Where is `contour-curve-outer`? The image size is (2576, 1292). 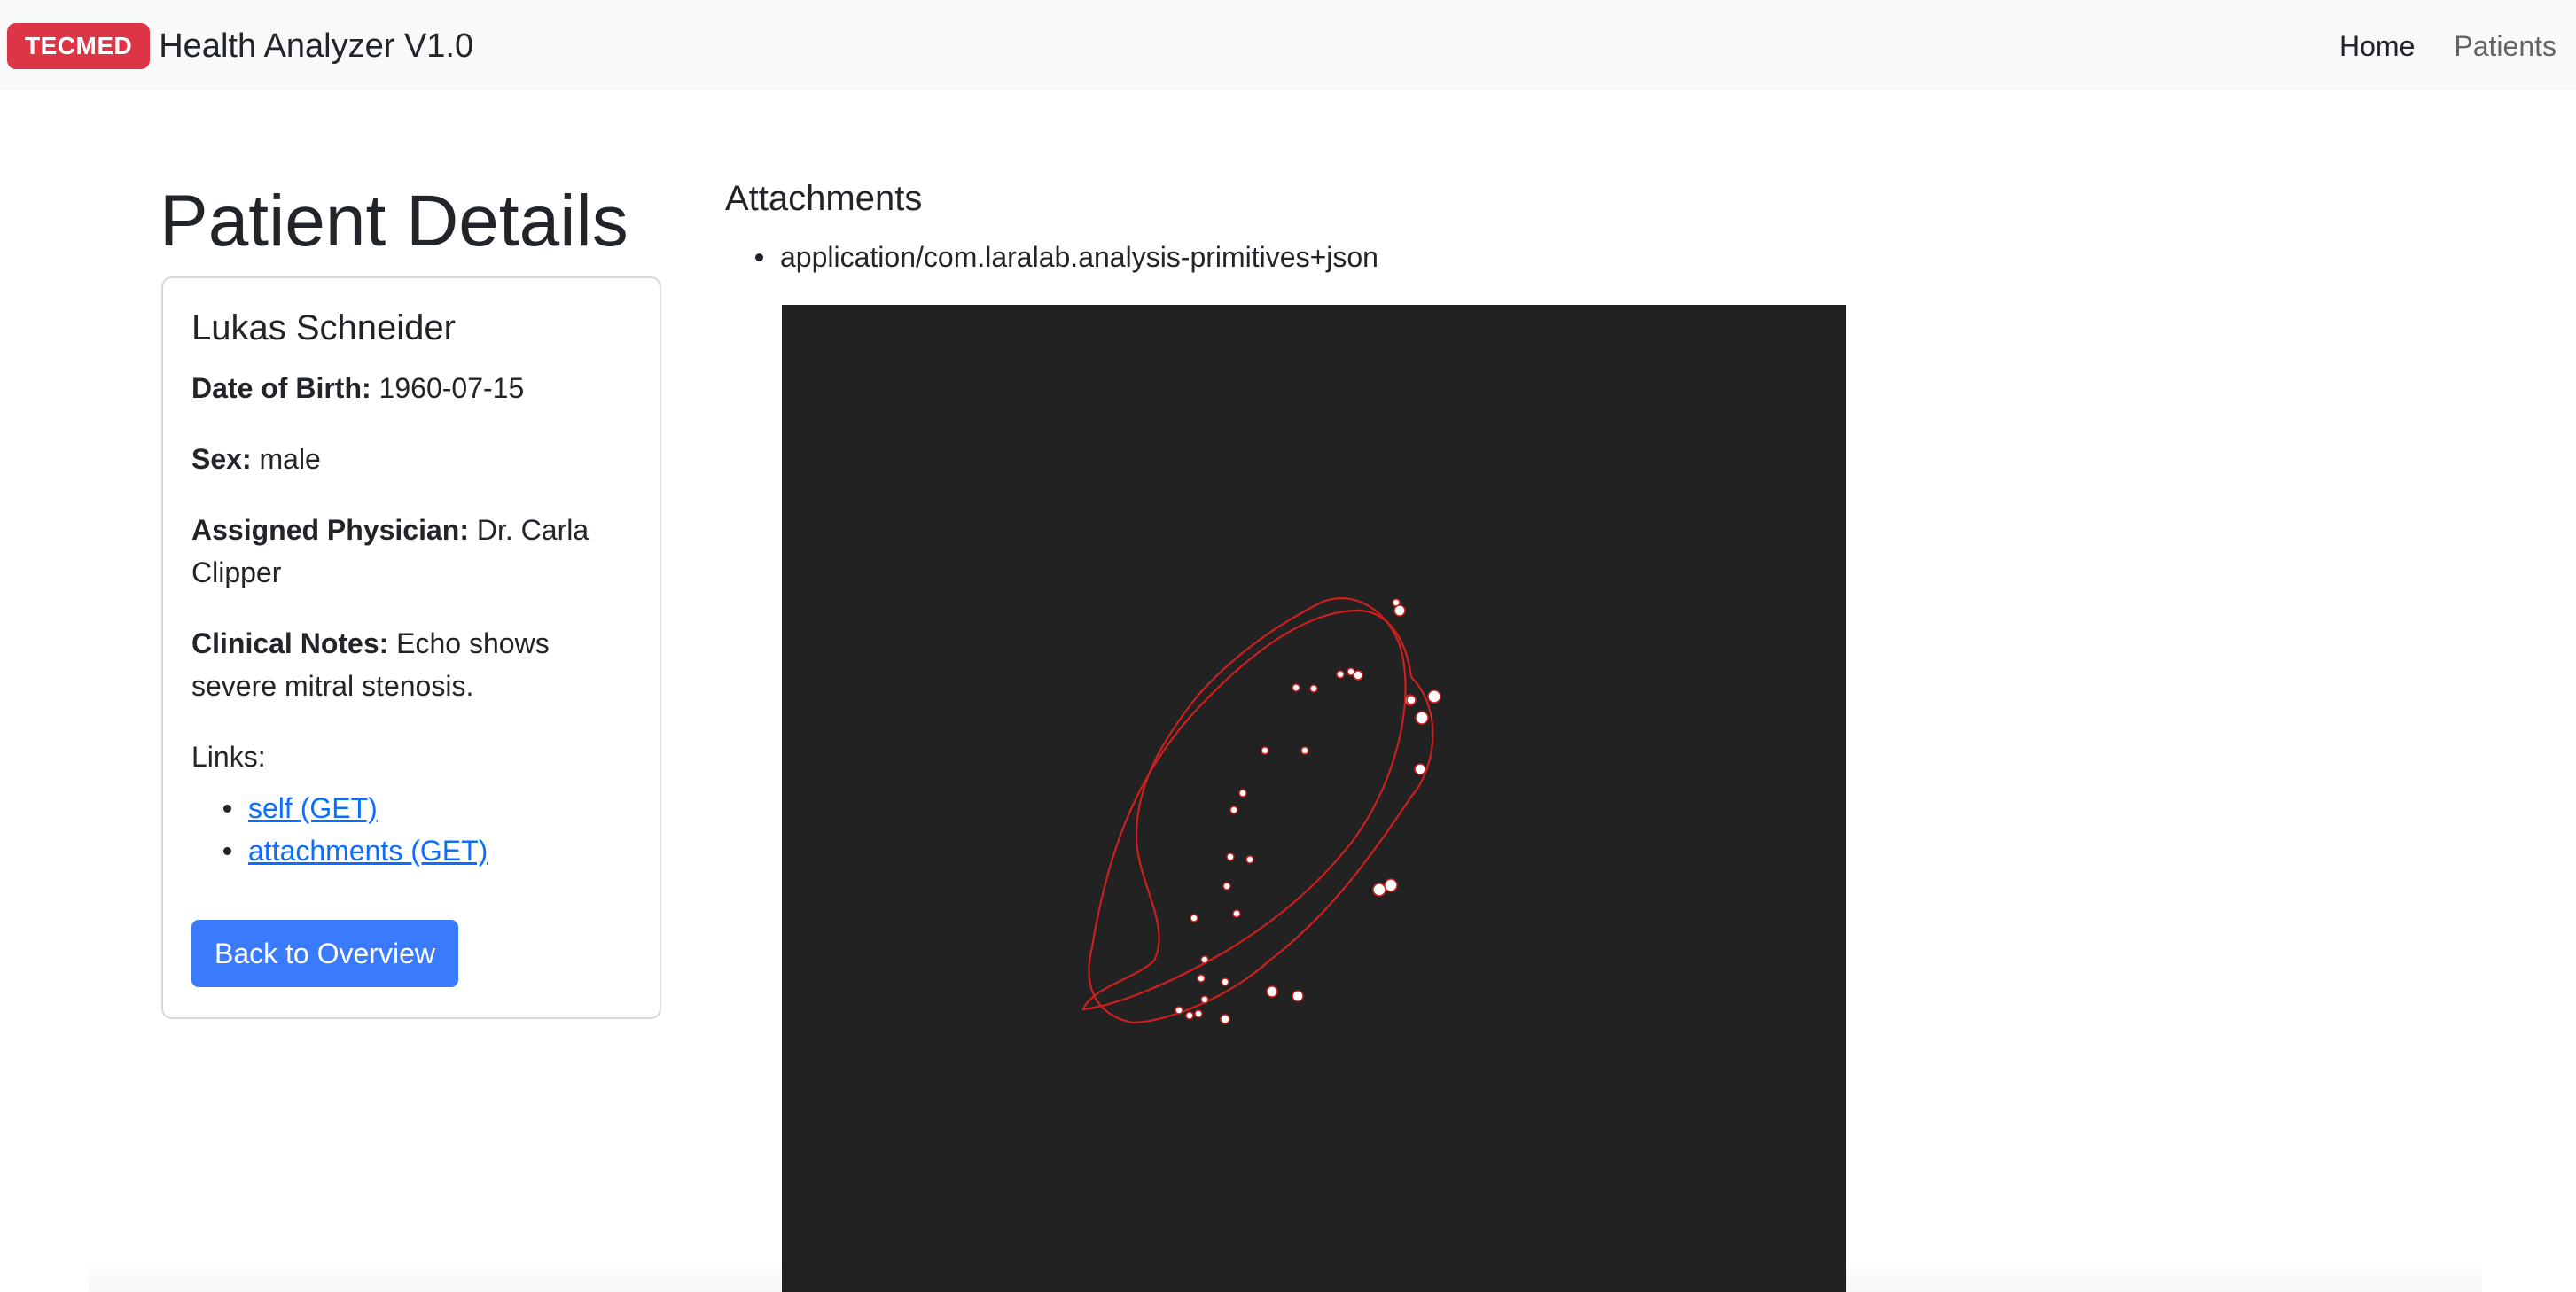
contour-curve-outer is located at coordinates (1261, 816).